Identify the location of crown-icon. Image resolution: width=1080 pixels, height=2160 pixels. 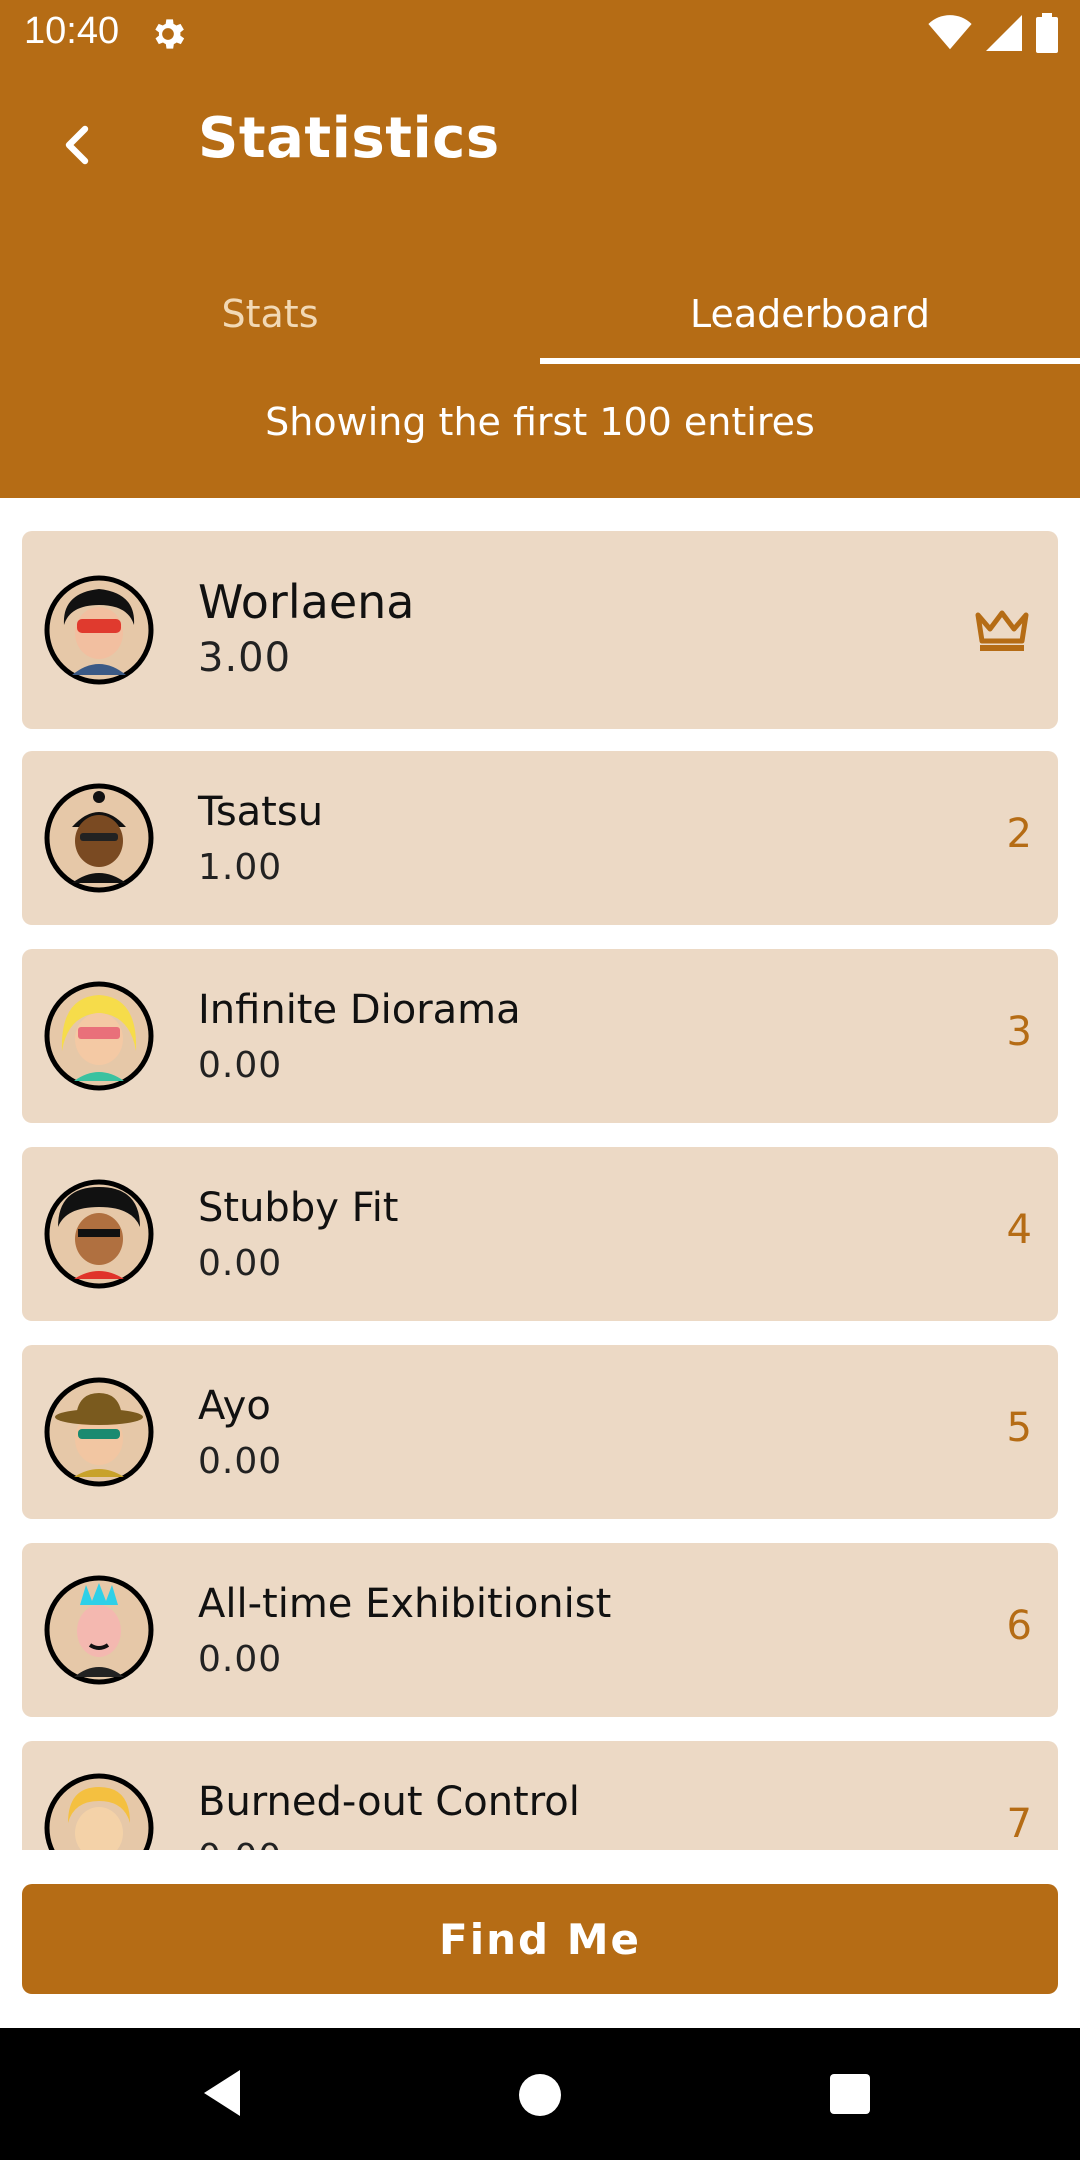
(1002, 630).